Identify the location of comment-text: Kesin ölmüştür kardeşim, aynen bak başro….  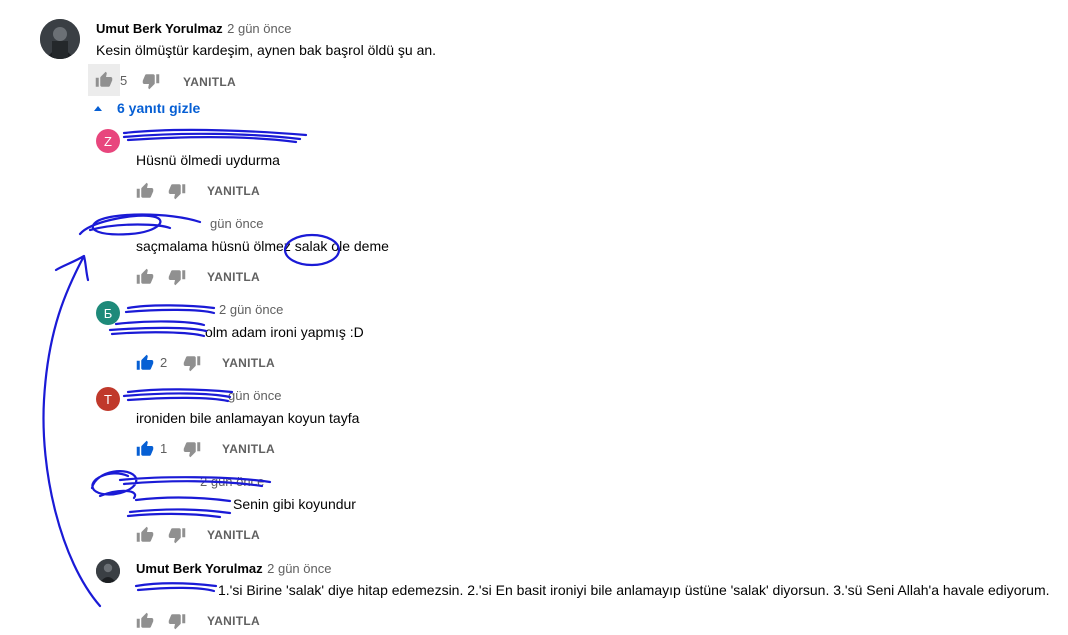
(266, 50).